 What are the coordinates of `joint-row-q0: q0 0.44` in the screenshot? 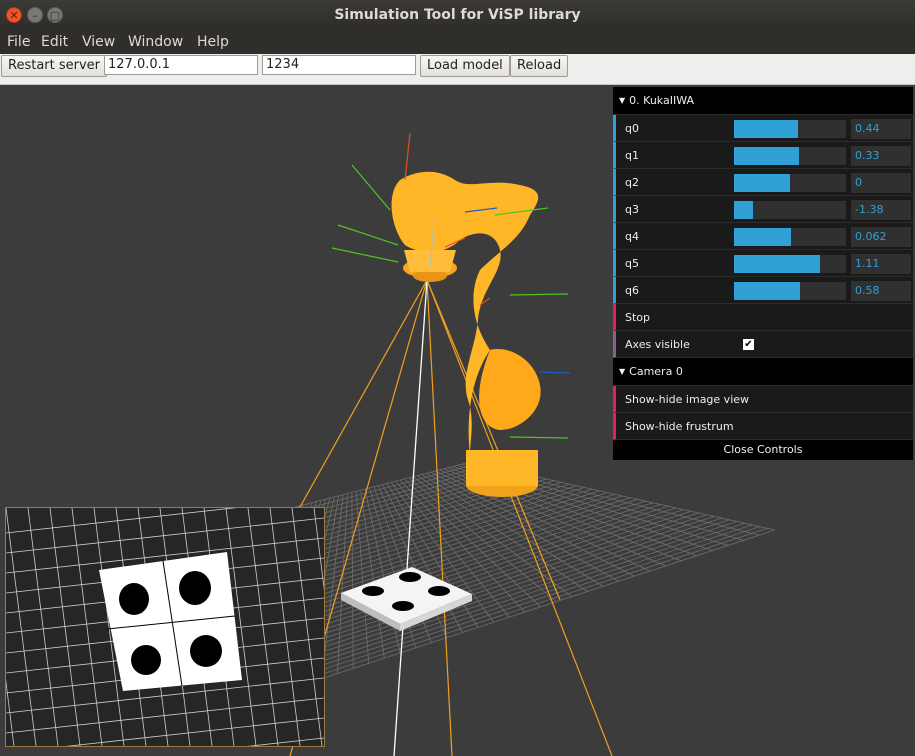 It's located at (763, 128).